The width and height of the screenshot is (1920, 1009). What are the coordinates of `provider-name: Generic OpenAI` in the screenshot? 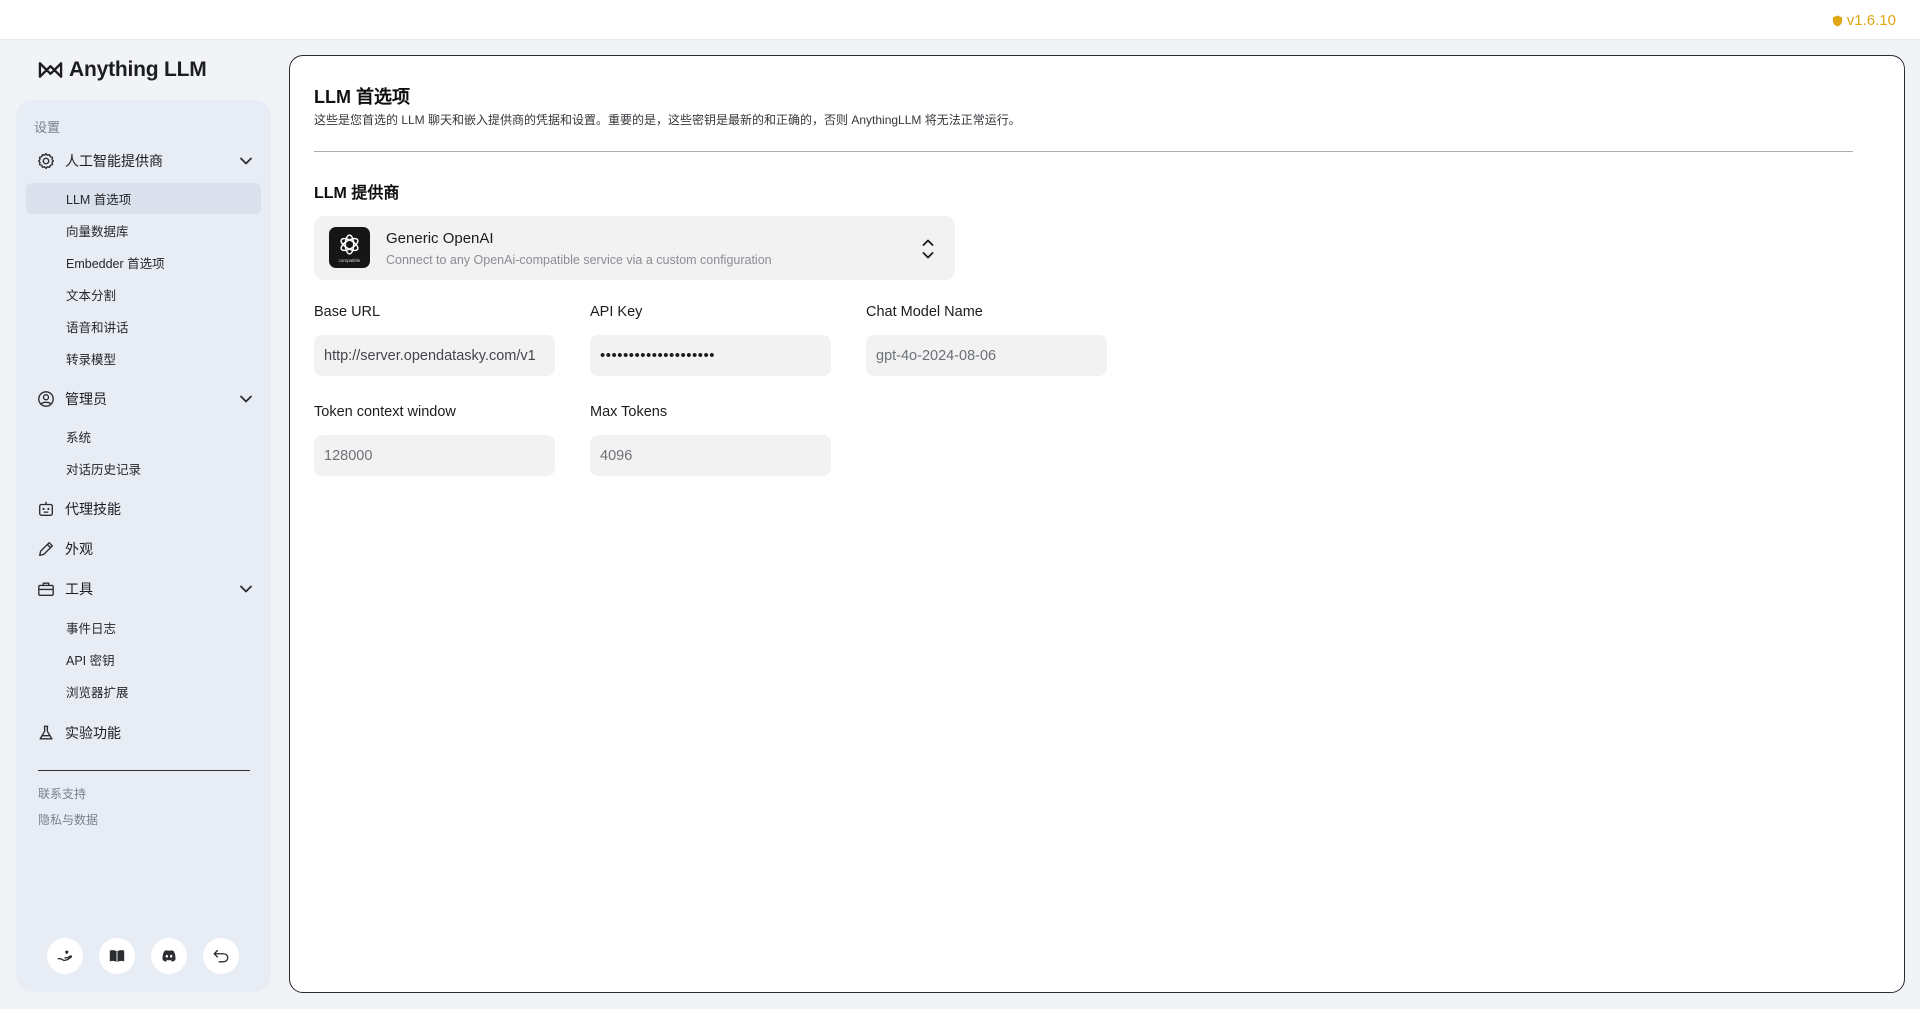 It's located at (440, 238).